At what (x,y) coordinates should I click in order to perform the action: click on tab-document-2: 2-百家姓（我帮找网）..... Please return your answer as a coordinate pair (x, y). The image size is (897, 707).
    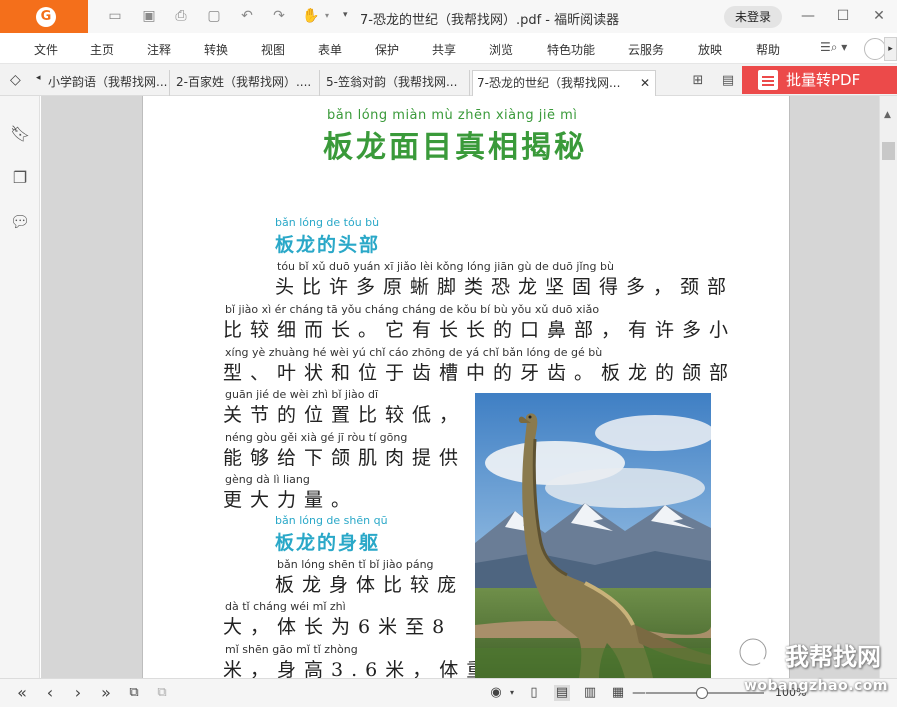
    Looking at the image, I should click on (246, 83).